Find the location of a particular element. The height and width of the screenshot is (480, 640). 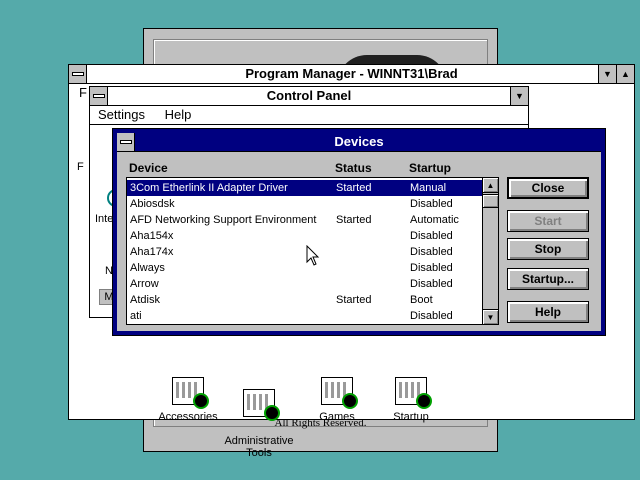

control-panel-title: Control Panel is located at coordinates (309, 95).